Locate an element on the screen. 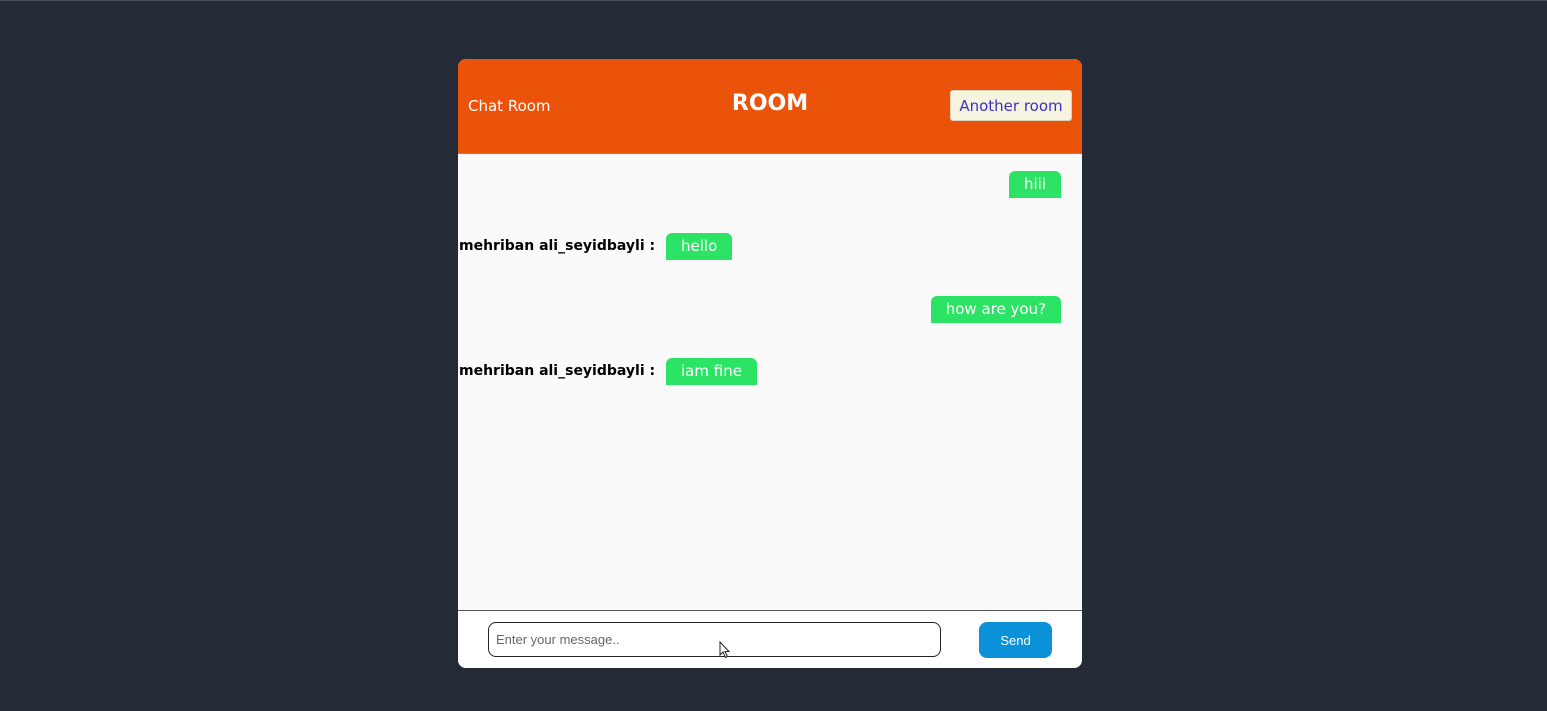  chat-header: Chat Room ROOM Another room is located at coordinates (770, 106).